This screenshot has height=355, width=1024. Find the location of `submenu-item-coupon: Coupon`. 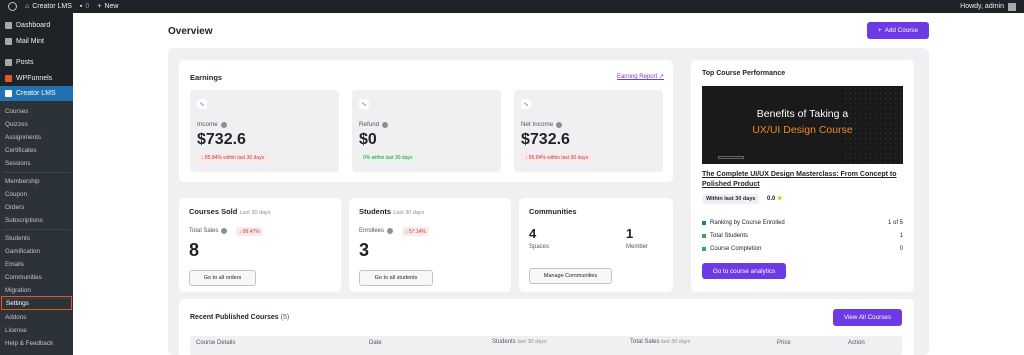

submenu-item-coupon: Coupon is located at coordinates (16, 194).